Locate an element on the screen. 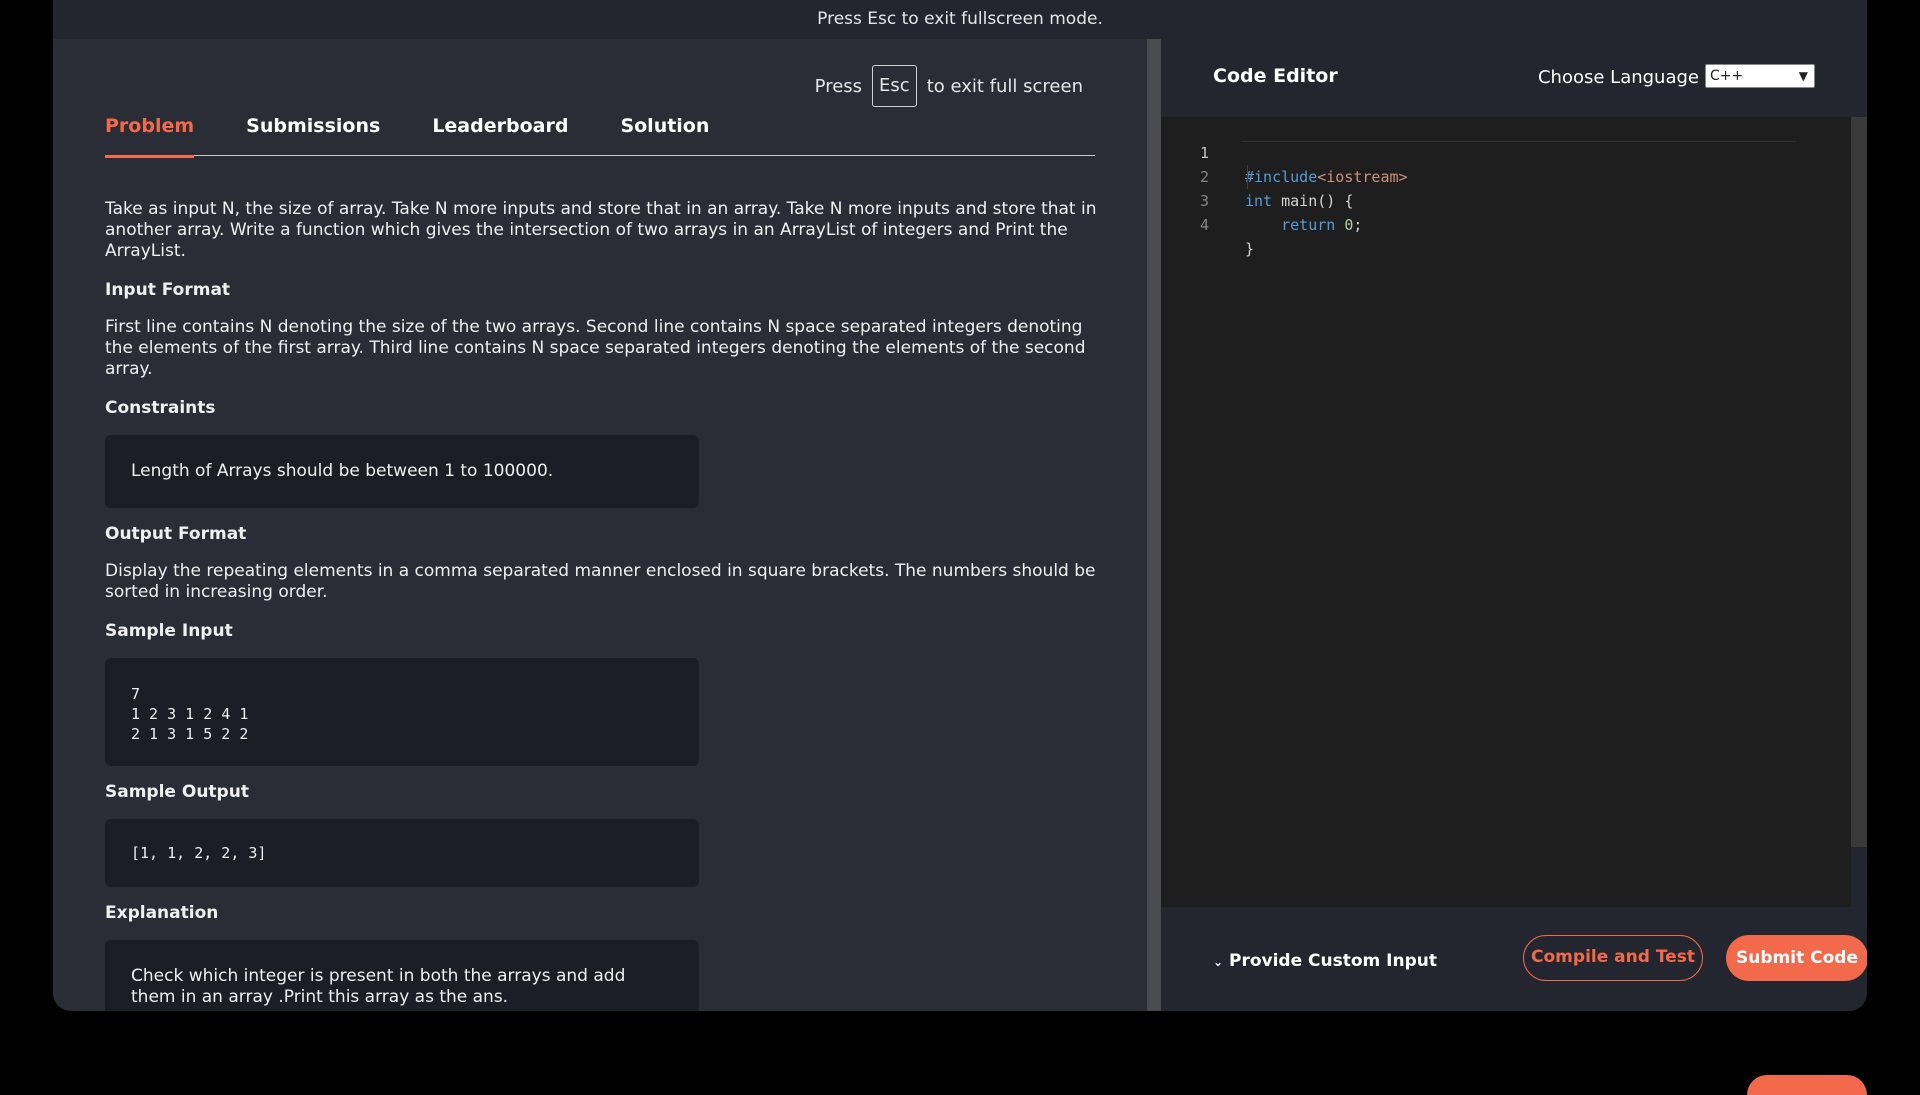  code-line: 4 } is located at coordinates (1207, 223).